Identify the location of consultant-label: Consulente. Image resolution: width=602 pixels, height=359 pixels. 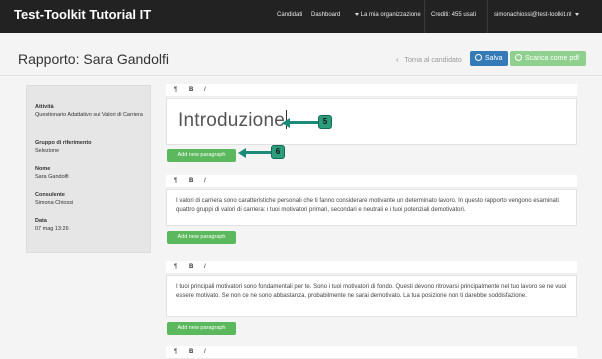
(50, 195).